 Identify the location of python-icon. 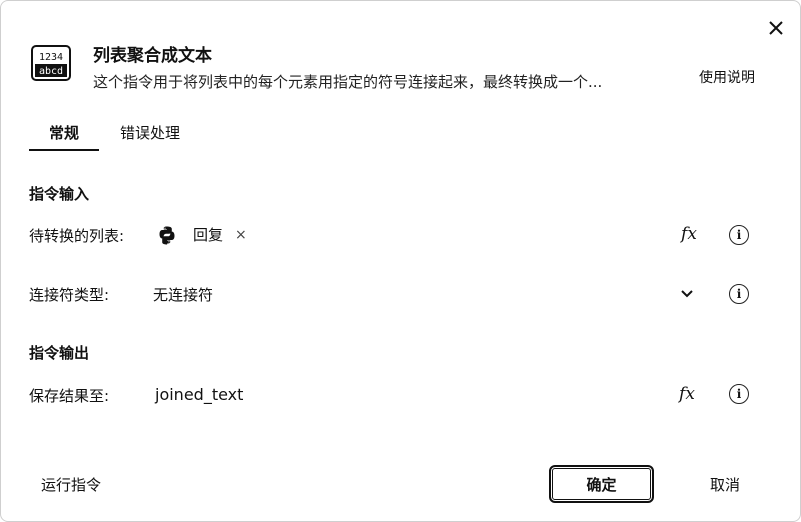
(167, 235).